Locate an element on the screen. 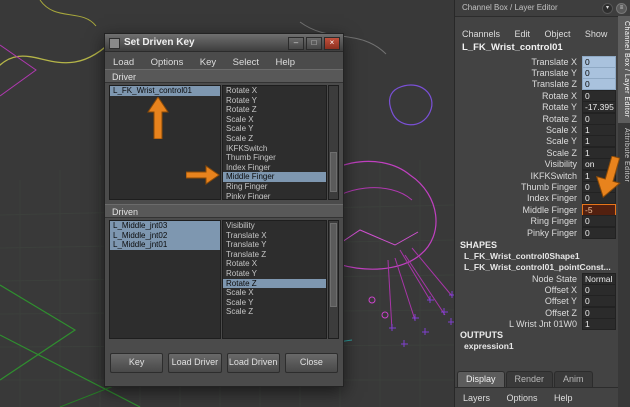 This screenshot has width=630, height=407. channel-value: -17.395 is located at coordinates (599, 107).